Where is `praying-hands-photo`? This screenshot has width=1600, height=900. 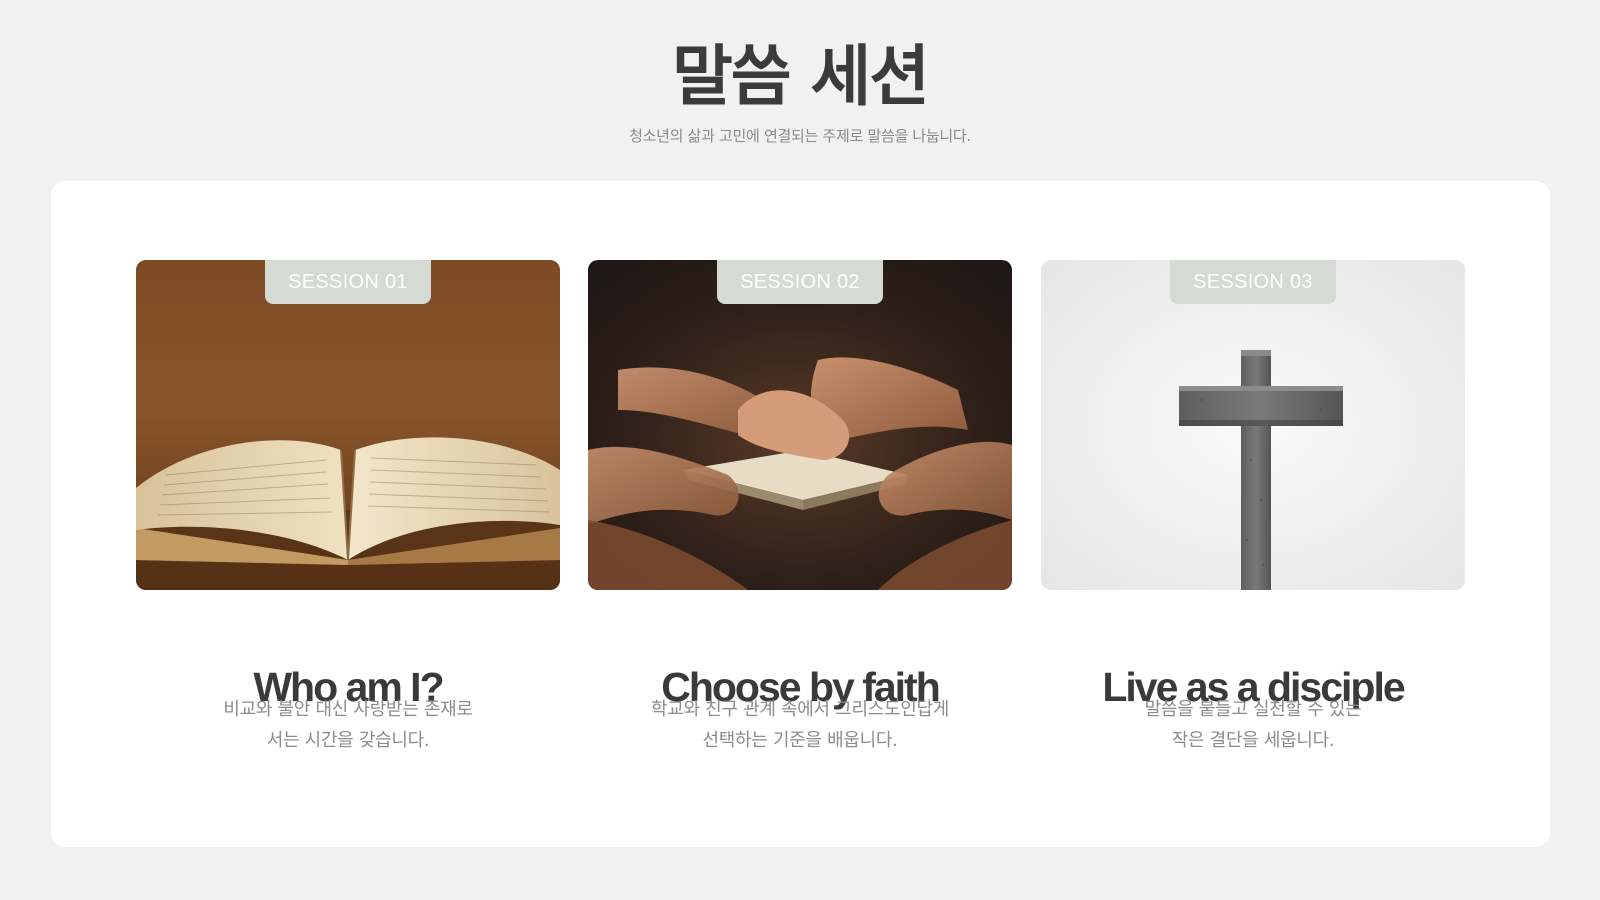 praying-hands-photo is located at coordinates (800, 425).